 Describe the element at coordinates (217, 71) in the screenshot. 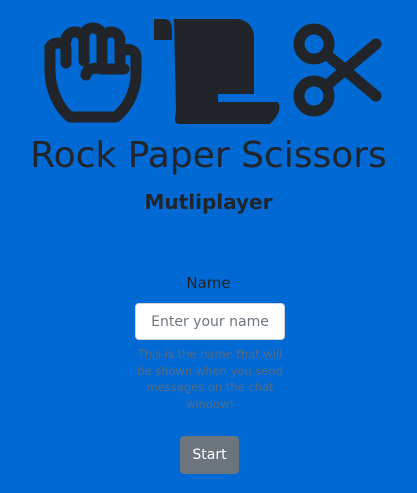

I see `scroll-icon` at that location.